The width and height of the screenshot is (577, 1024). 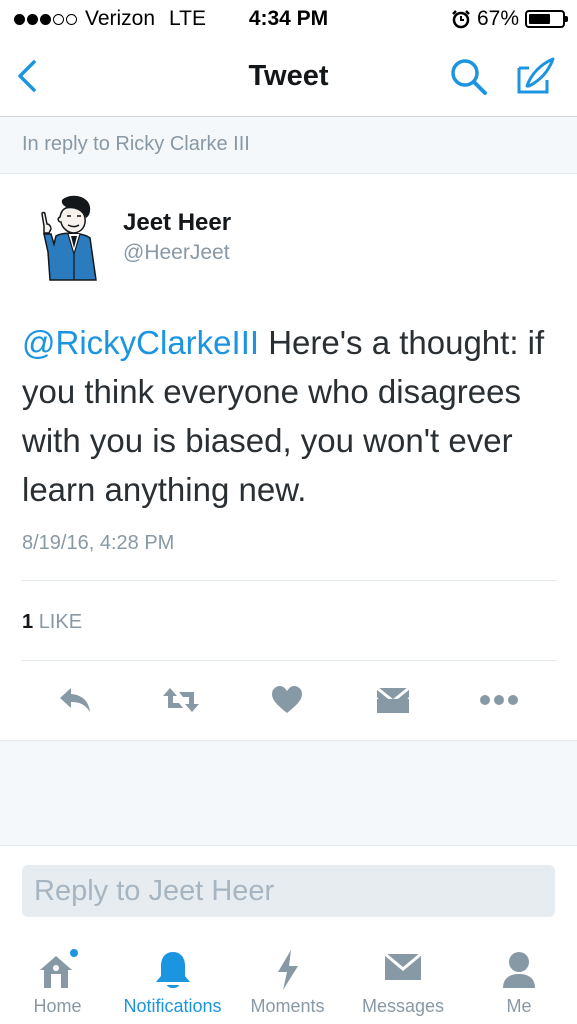 I want to click on likes-count: 1 LIKE, so click(x=52, y=622).